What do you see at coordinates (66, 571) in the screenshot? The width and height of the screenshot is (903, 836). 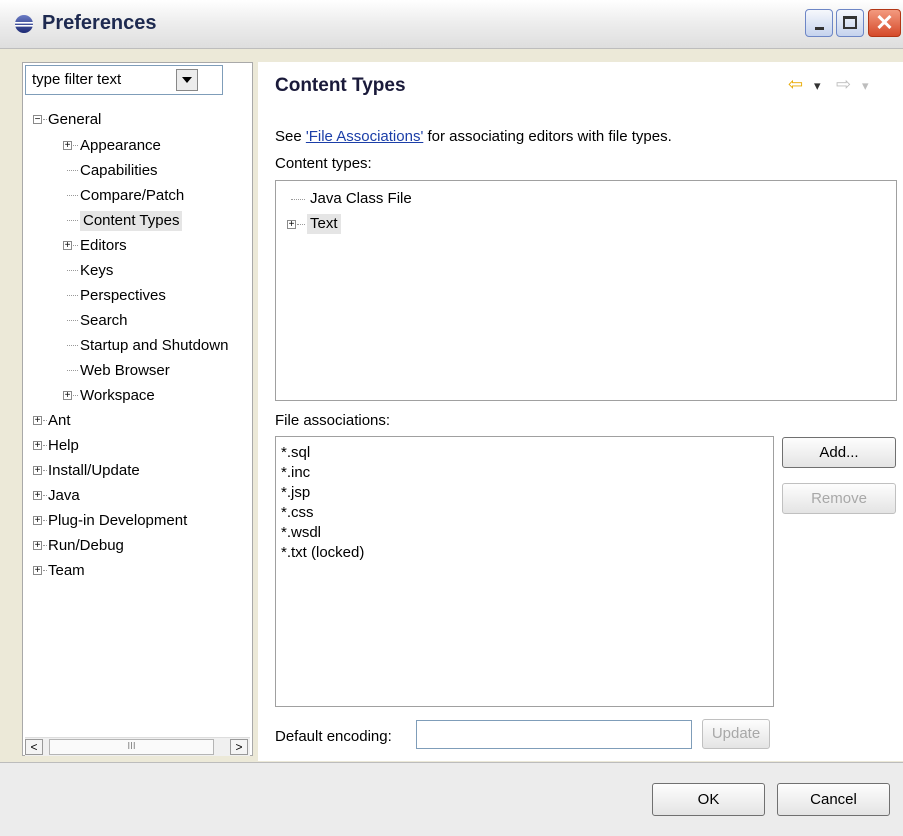 I see `tree-item-team: Team` at bounding box center [66, 571].